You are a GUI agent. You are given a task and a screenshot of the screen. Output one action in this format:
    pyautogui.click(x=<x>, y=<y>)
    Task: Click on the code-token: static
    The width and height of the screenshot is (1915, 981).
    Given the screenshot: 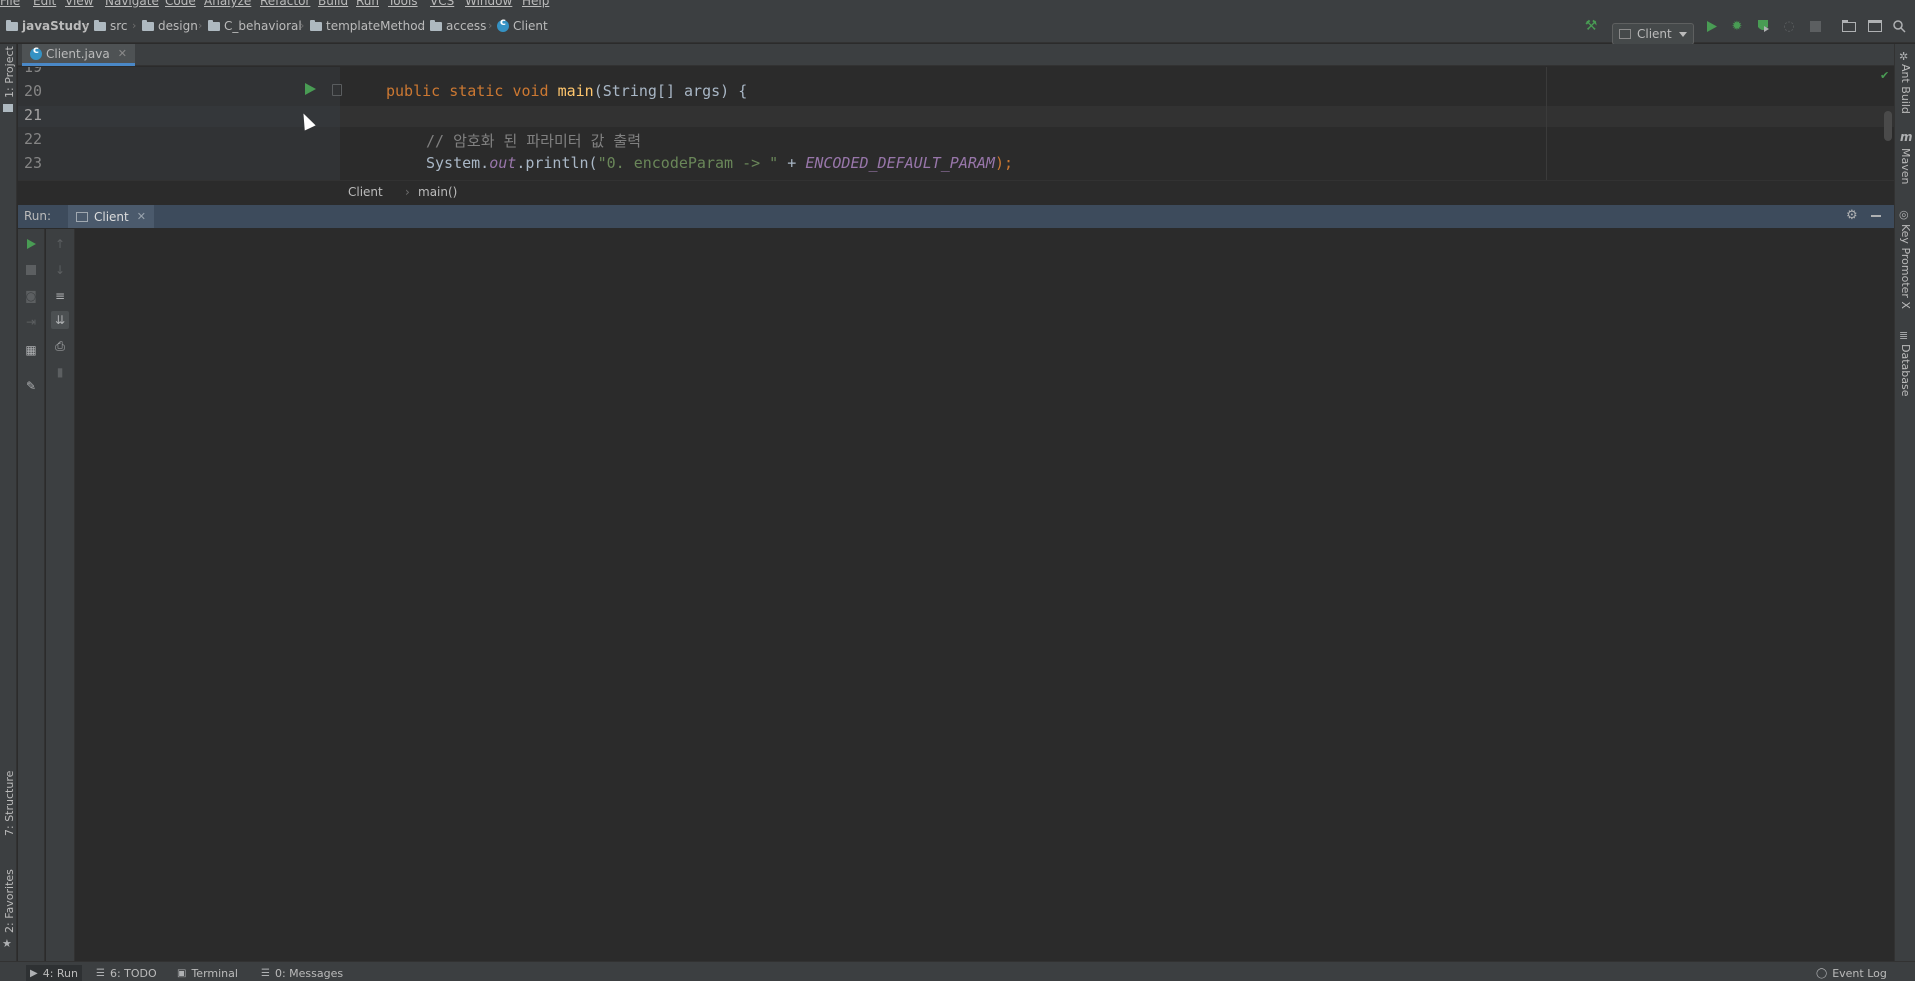 What is the action you would take?
    pyautogui.click(x=476, y=91)
    